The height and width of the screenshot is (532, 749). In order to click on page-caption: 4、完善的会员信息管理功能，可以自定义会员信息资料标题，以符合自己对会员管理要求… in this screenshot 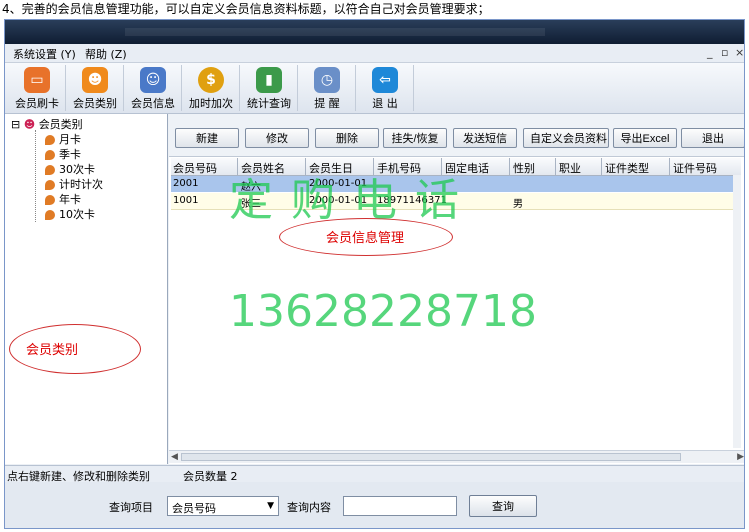, I will do `click(246, 9)`.